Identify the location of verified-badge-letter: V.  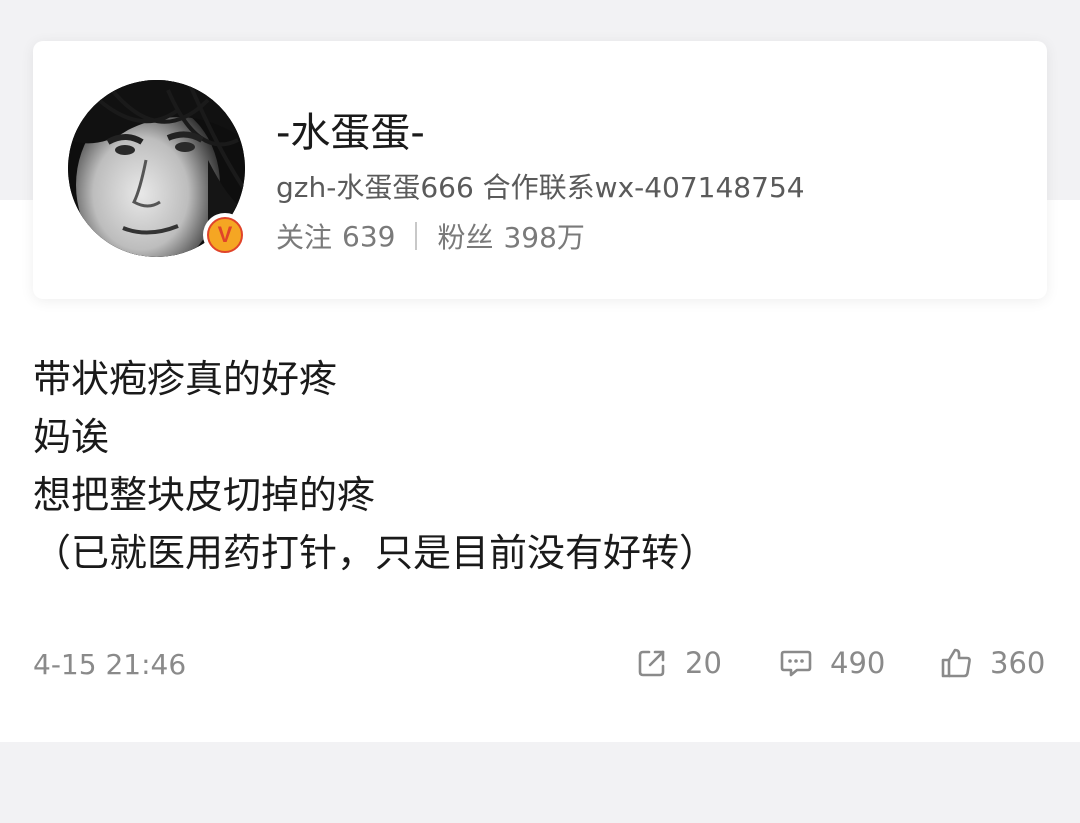
(225, 235).